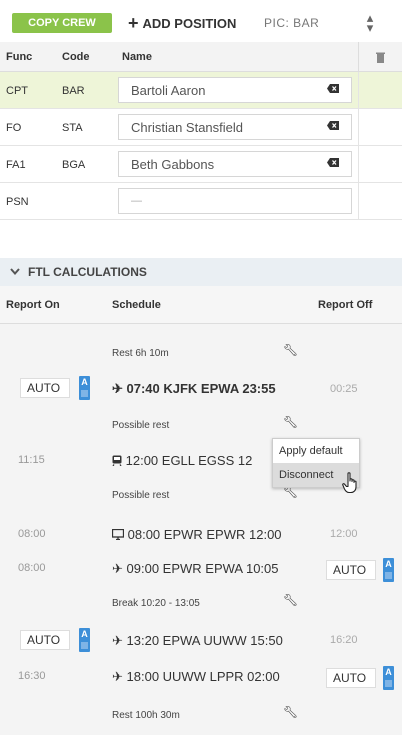 This screenshot has height=735, width=402. Describe the element at coordinates (32, 676) in the screenshot. I see `report-on-time: 16:30` at that location.